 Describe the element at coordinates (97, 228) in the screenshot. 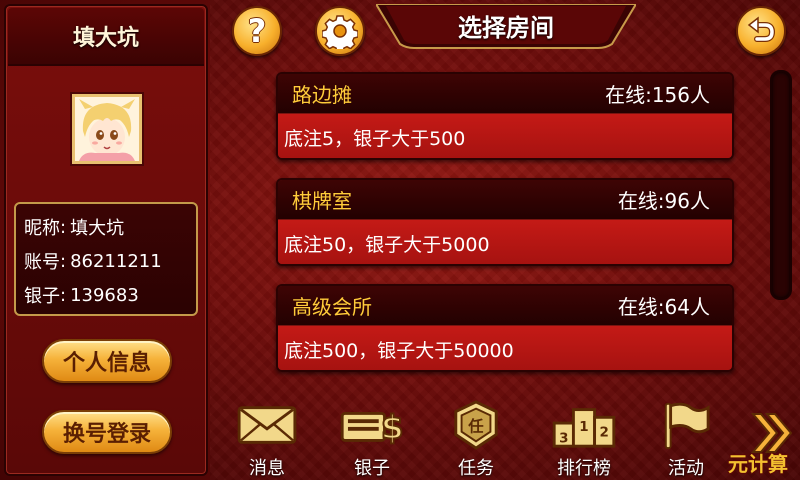

I see `nickname-value: 填大坑` at that location.